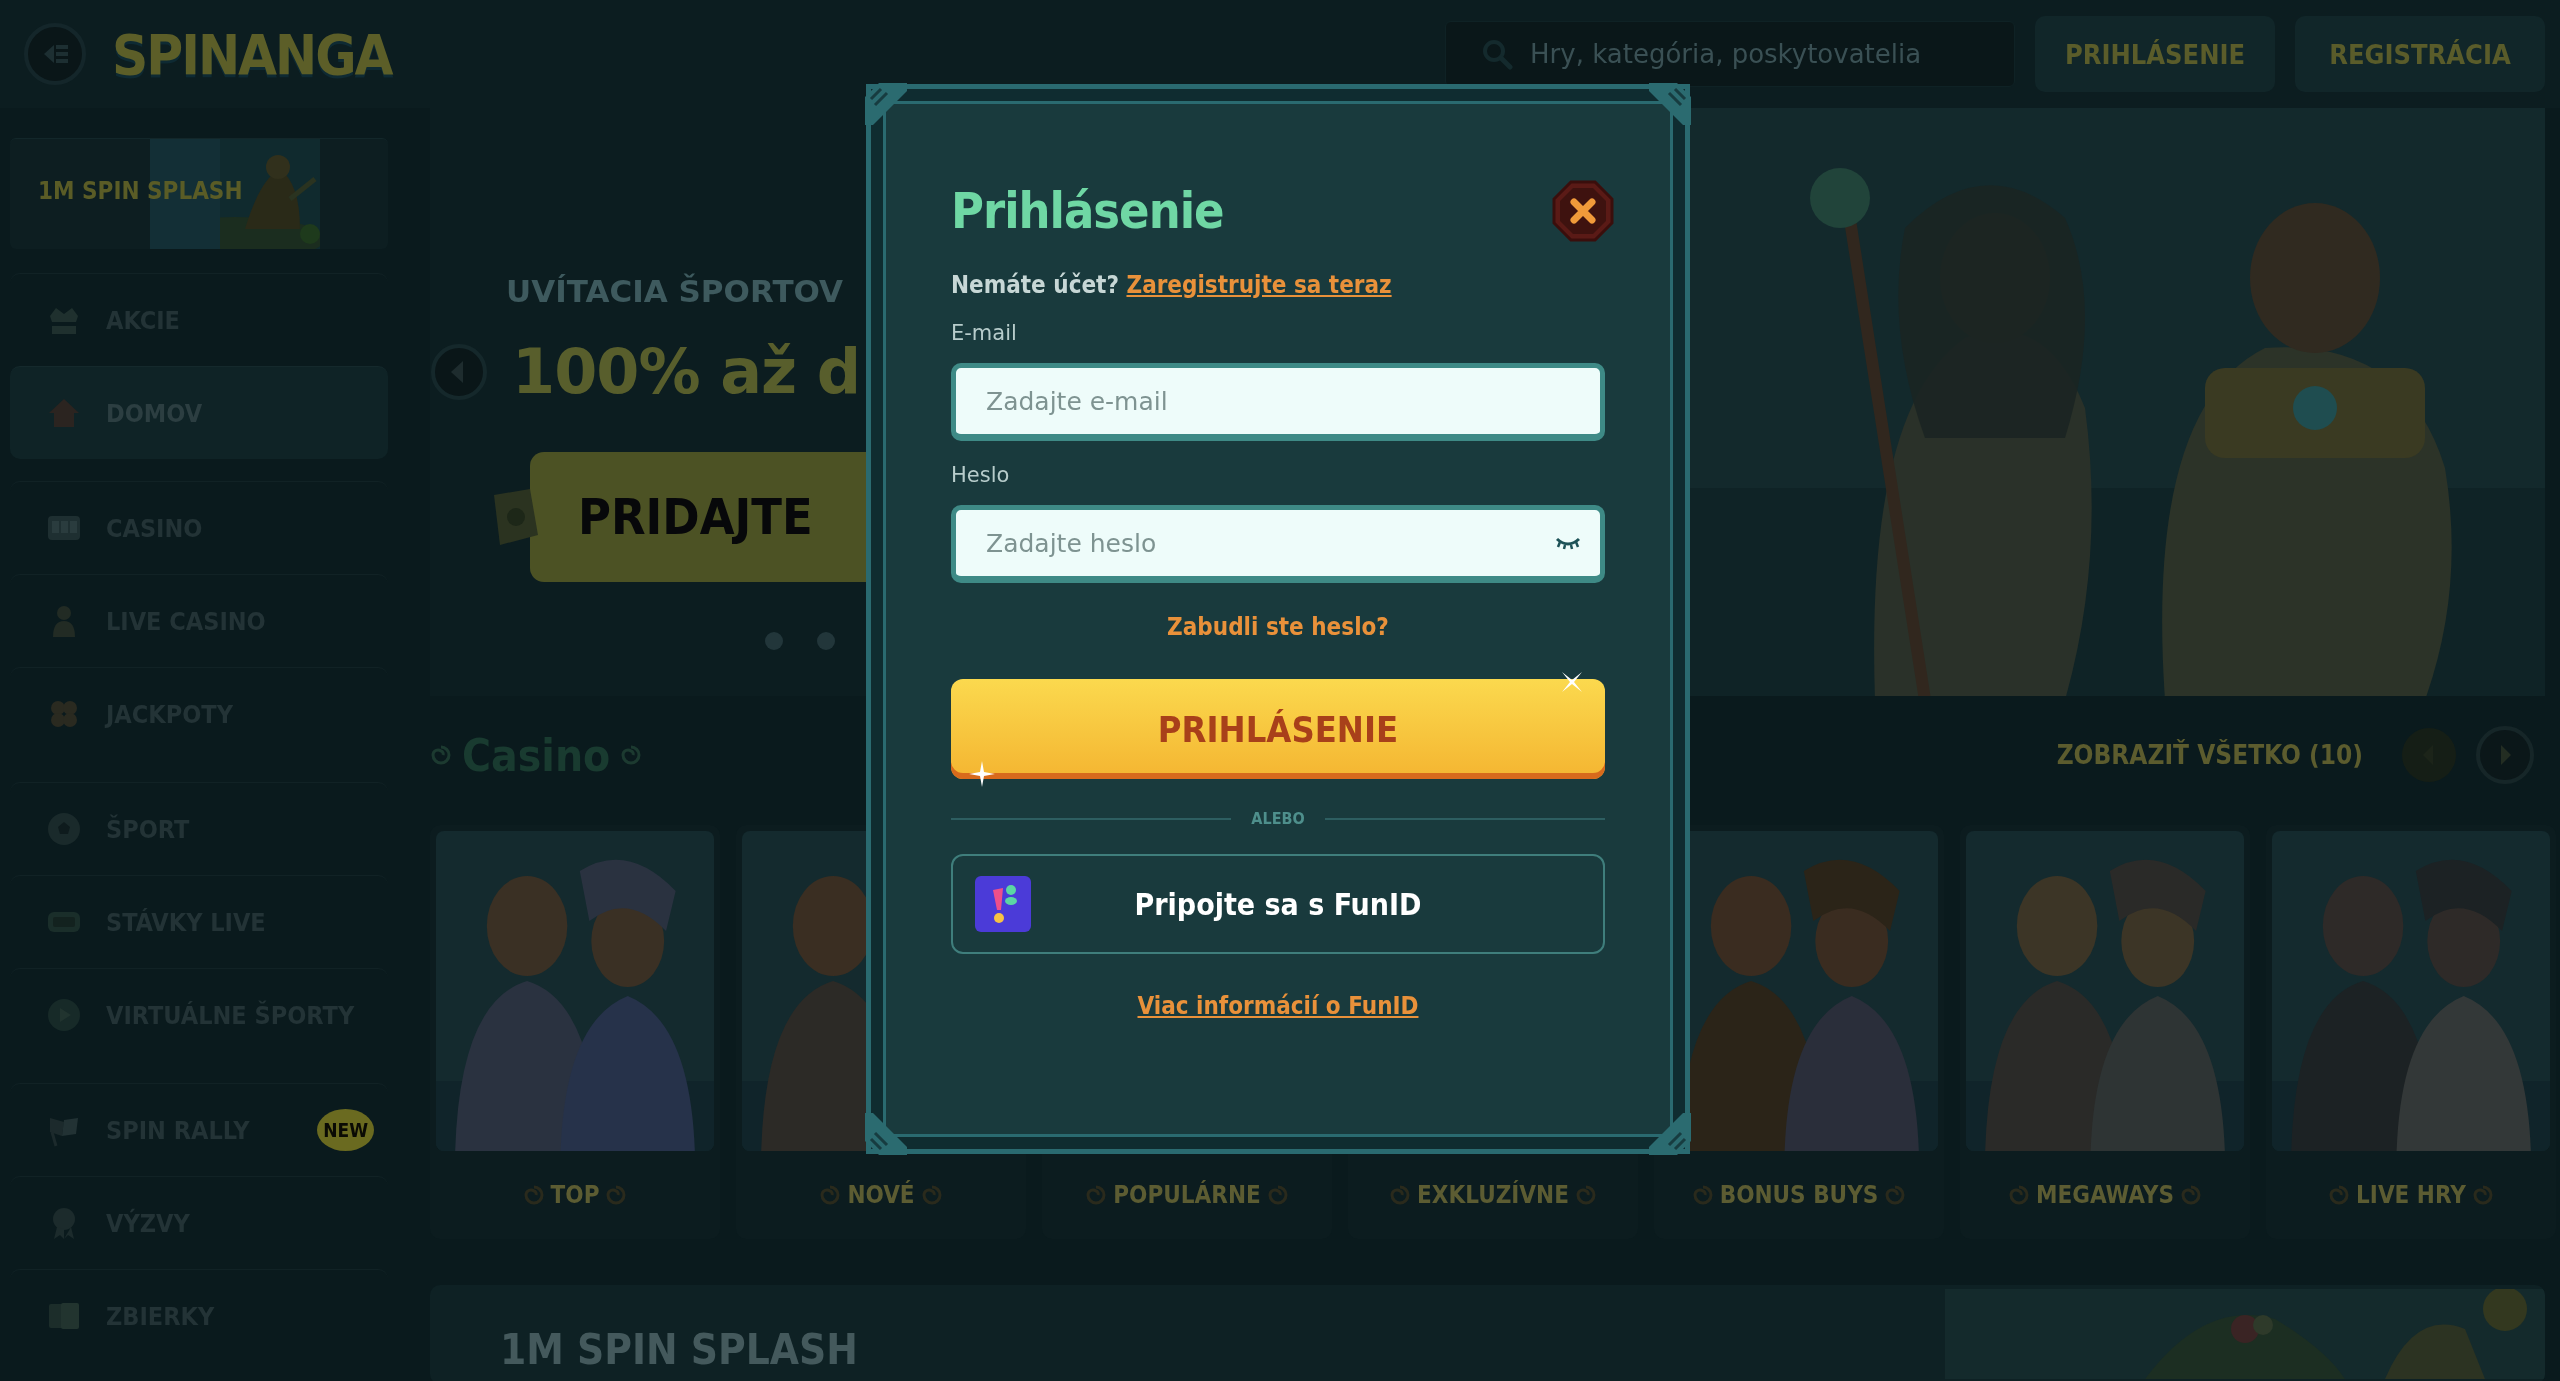 The height and width of the screenshot is (1381, 2560). What do you see at coordinates (881, 1194) in the screenshot?
I see `category-label: NOVÉ` at bounding box center [881, 1194].